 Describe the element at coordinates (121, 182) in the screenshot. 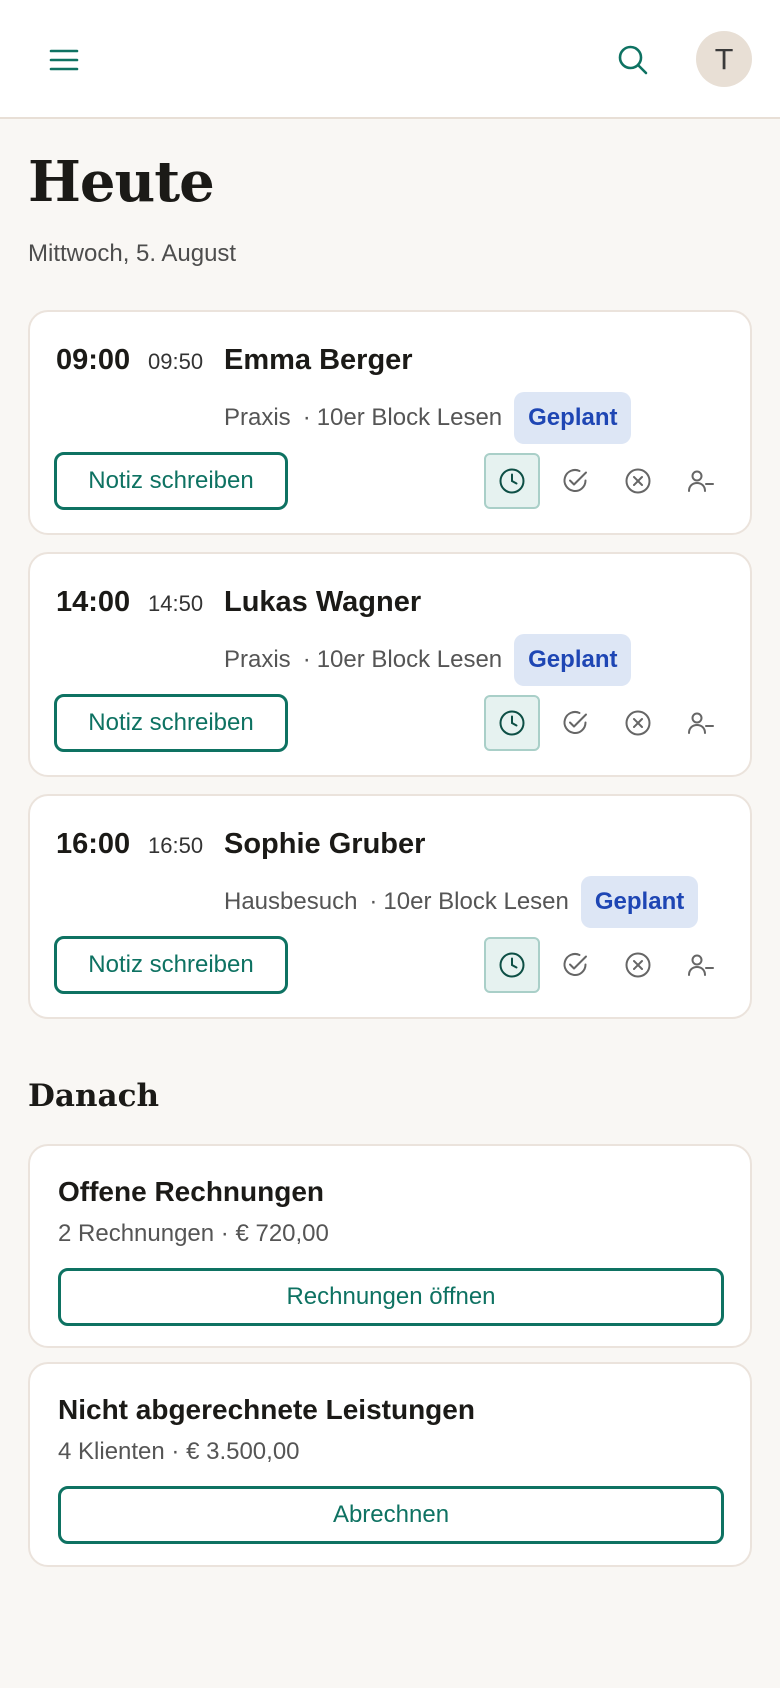

I see `page-title: Heute` at that location.